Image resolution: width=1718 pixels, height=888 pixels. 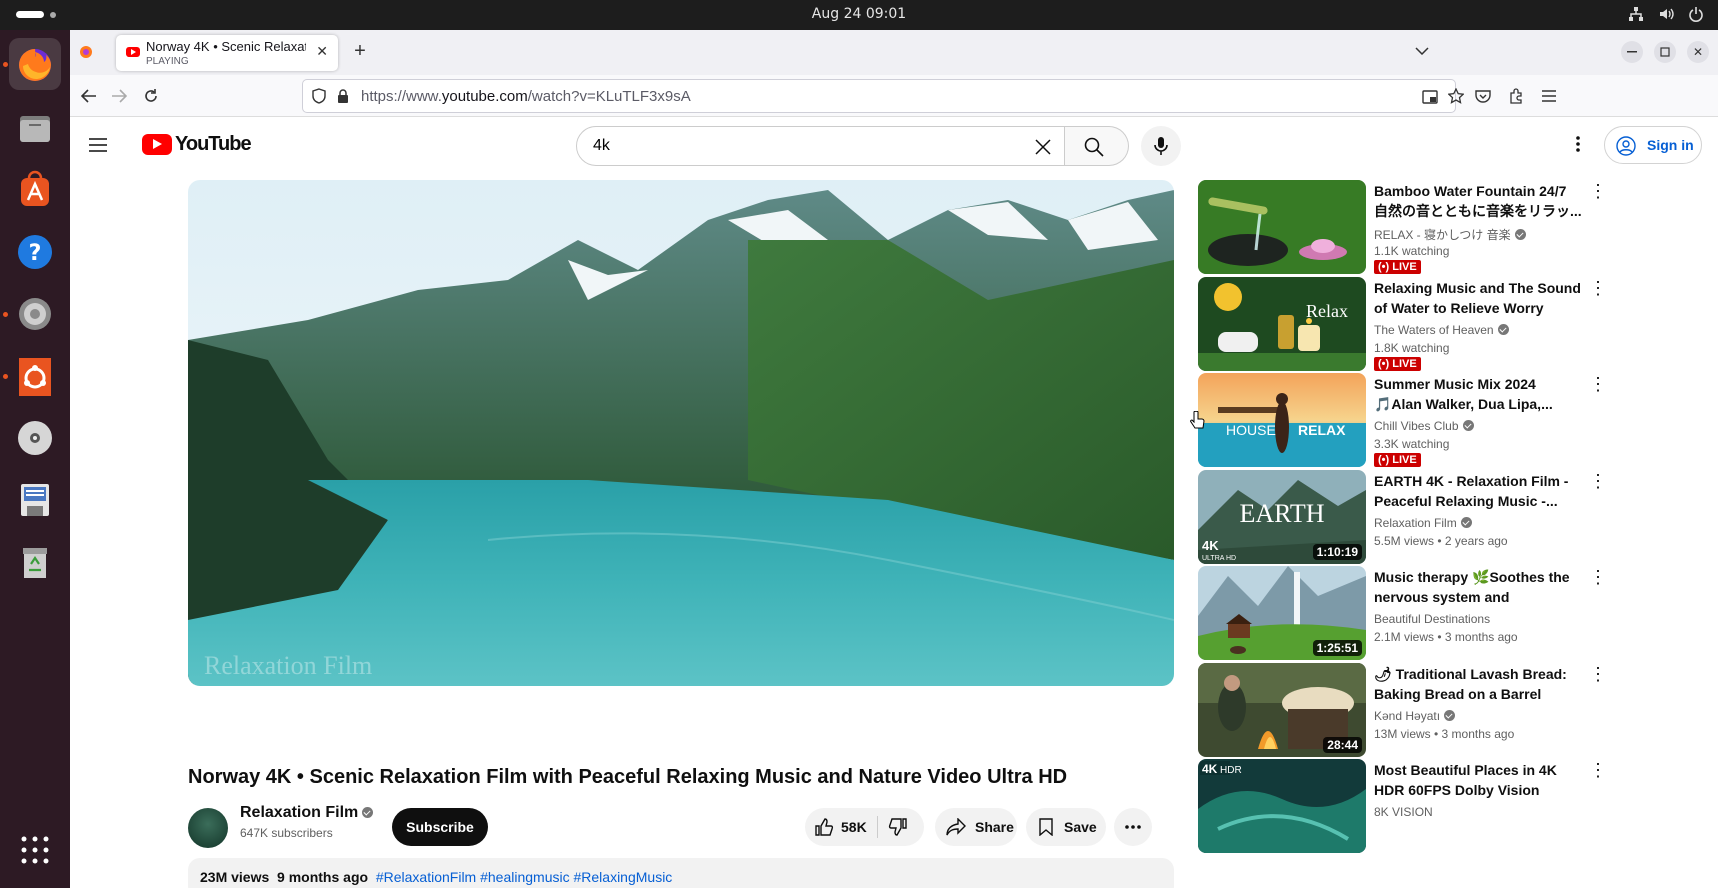 I want to click on sign-in-button: Sign in, so click(x=1653, y=145).